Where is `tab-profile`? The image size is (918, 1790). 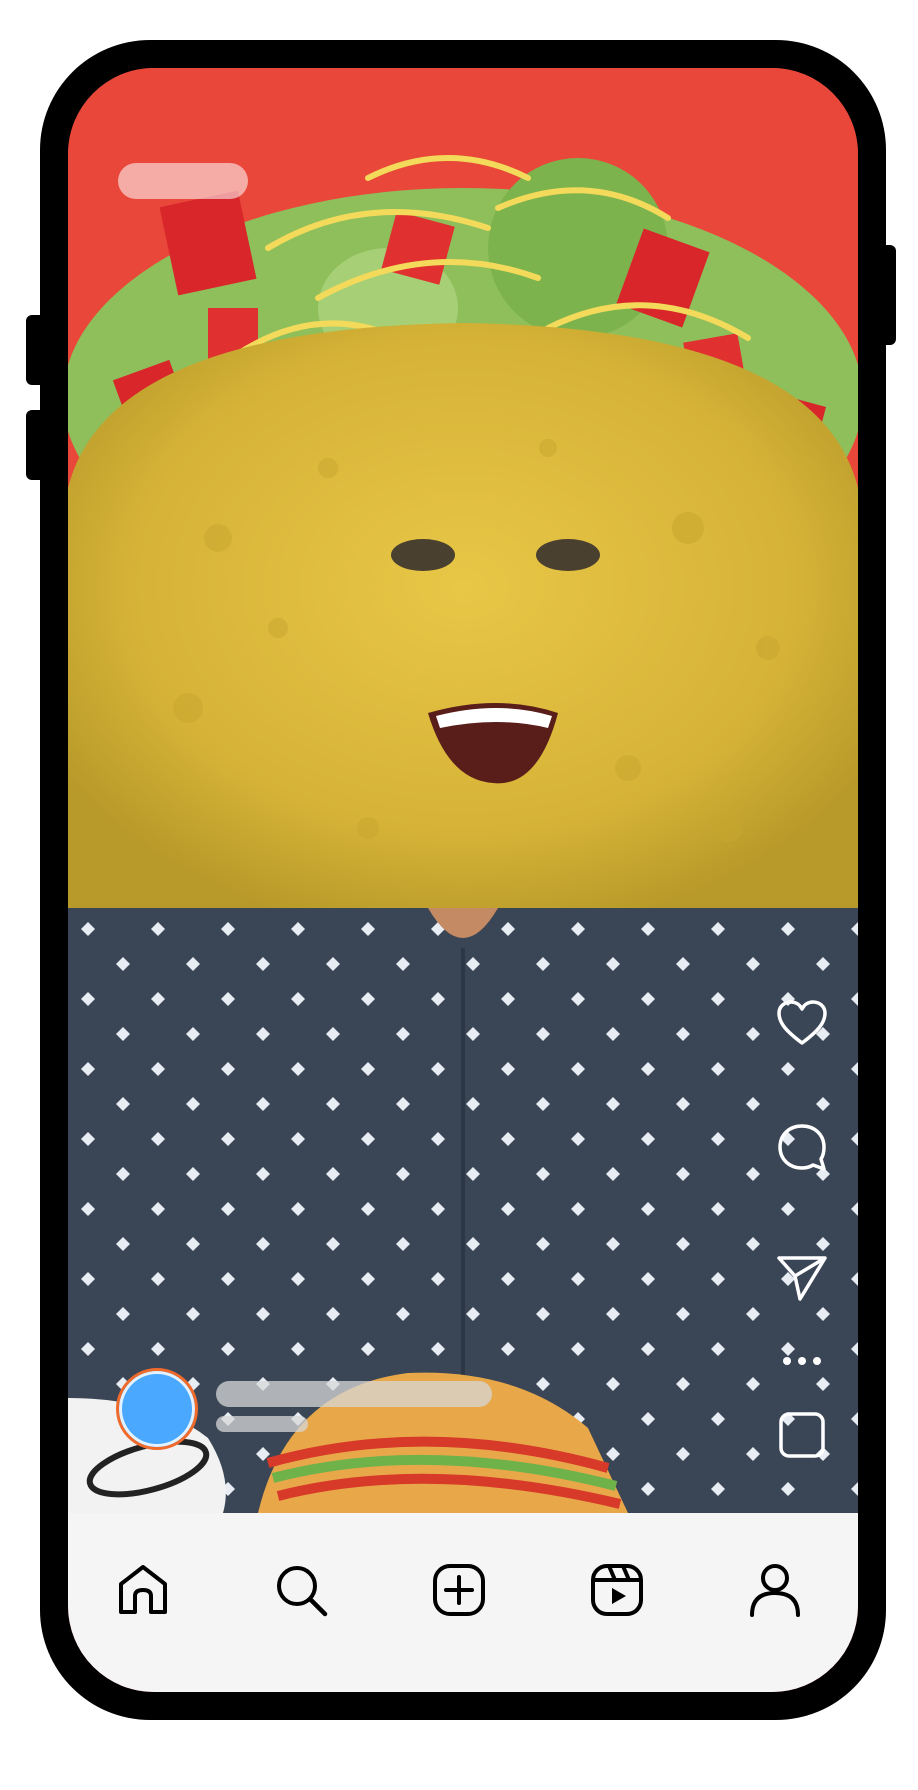
tab-profile is located at coordinates (775, 1590).